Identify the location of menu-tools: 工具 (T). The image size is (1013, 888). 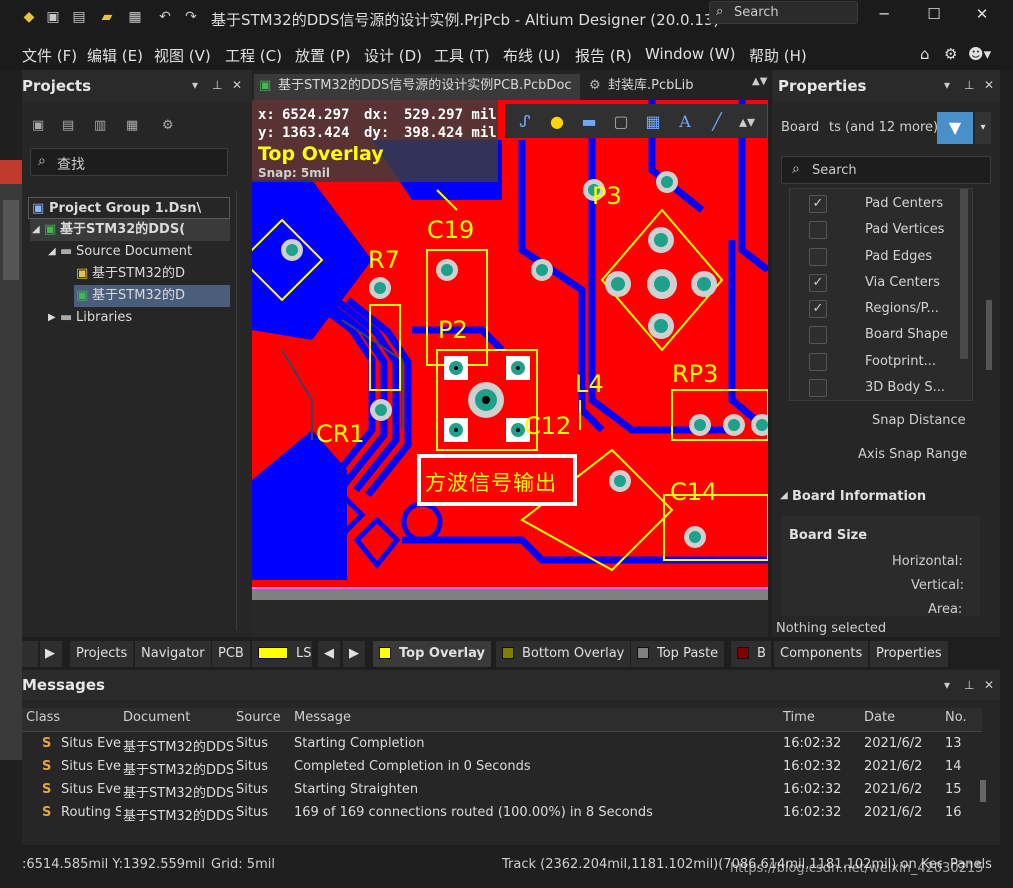
(462, 55).